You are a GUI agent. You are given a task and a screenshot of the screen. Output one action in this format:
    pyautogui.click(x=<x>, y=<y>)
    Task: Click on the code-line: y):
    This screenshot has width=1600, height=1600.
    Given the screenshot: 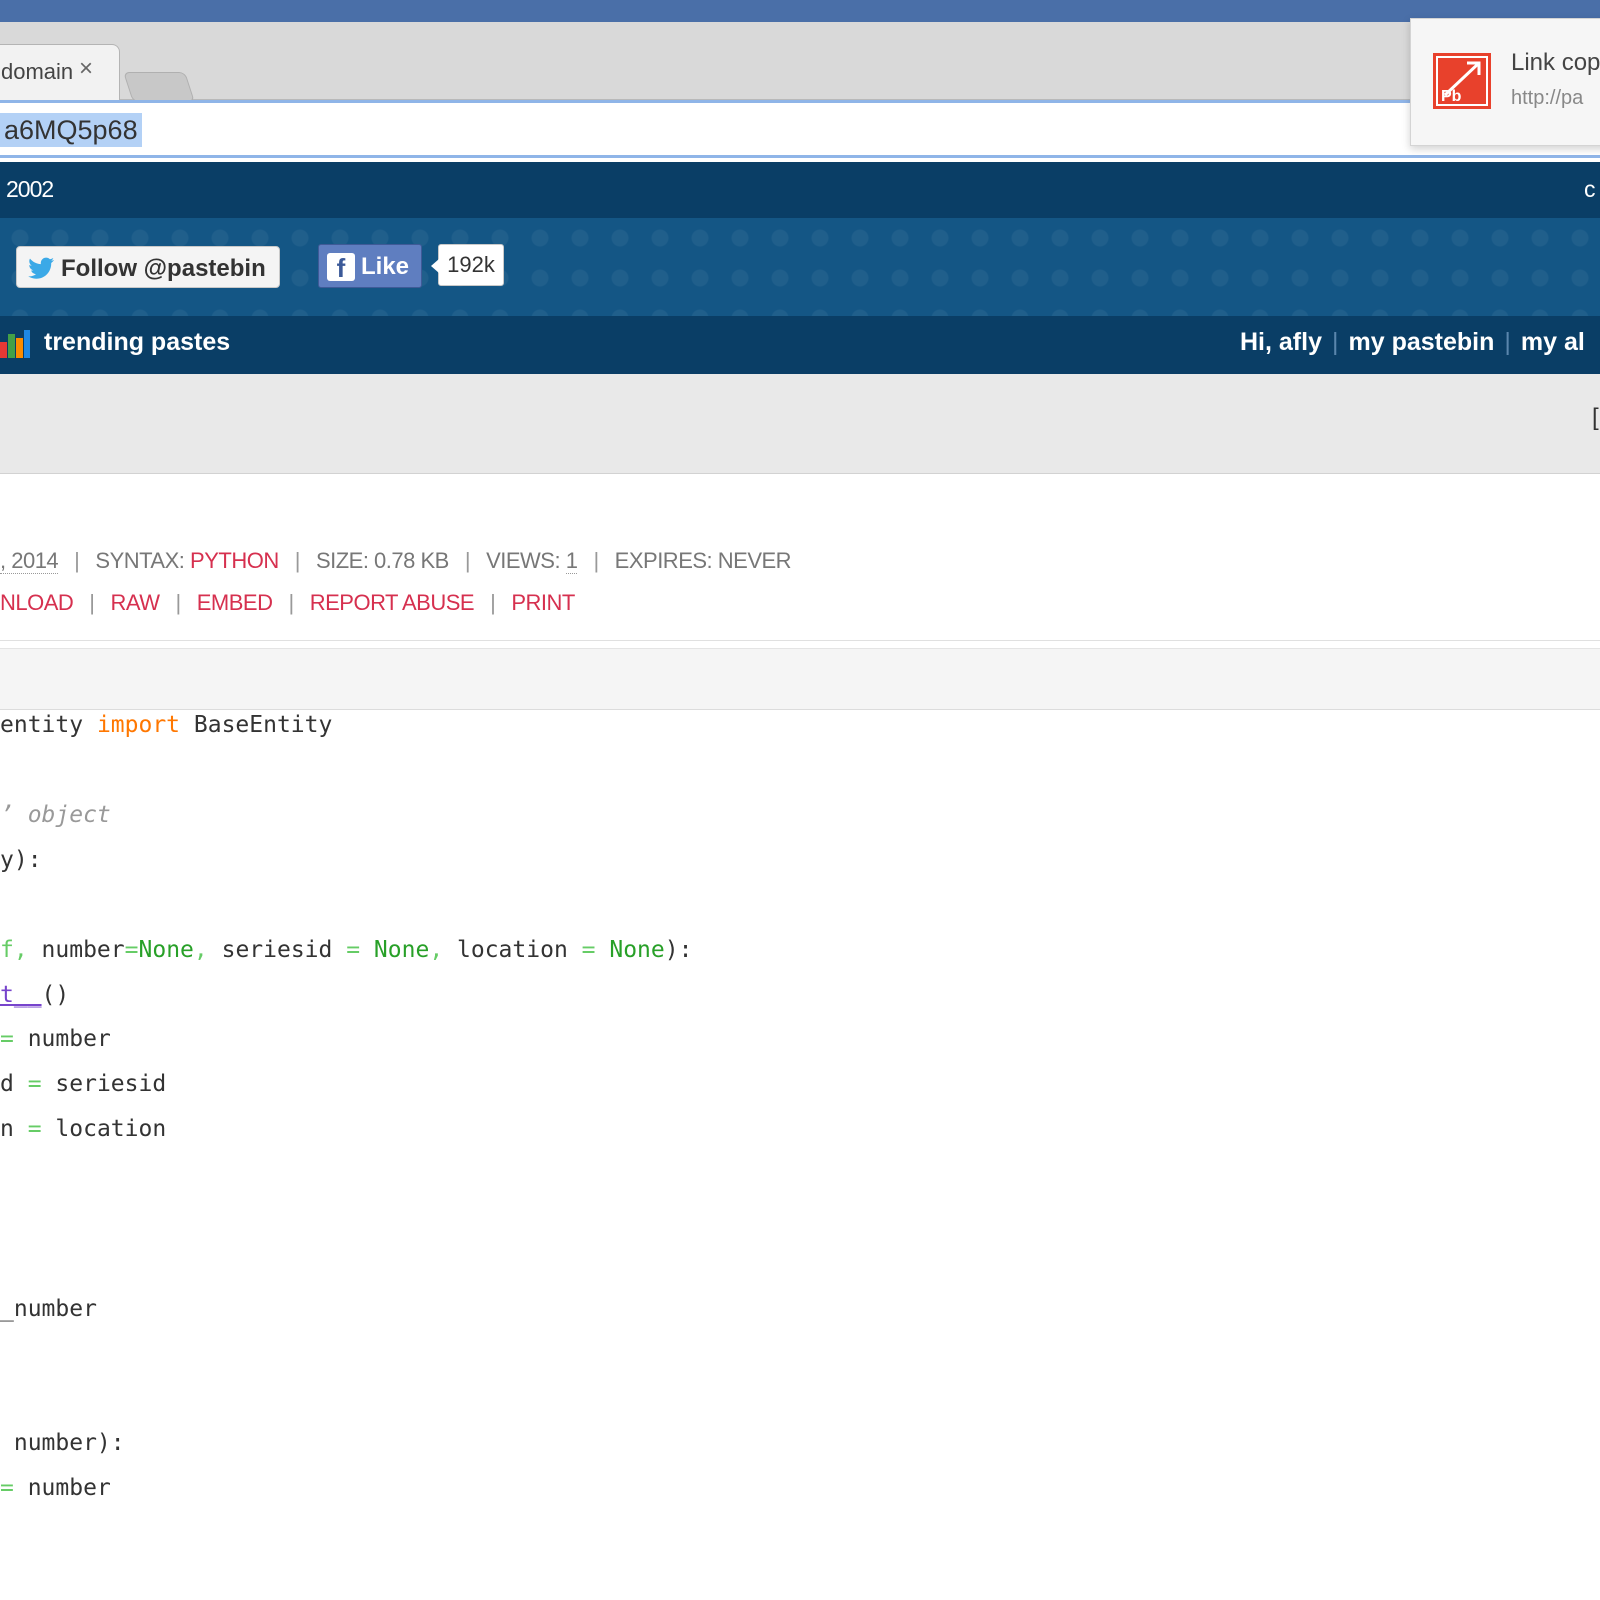 What is the action you would take?
    pyautogui.click(x=21, y=860)
    